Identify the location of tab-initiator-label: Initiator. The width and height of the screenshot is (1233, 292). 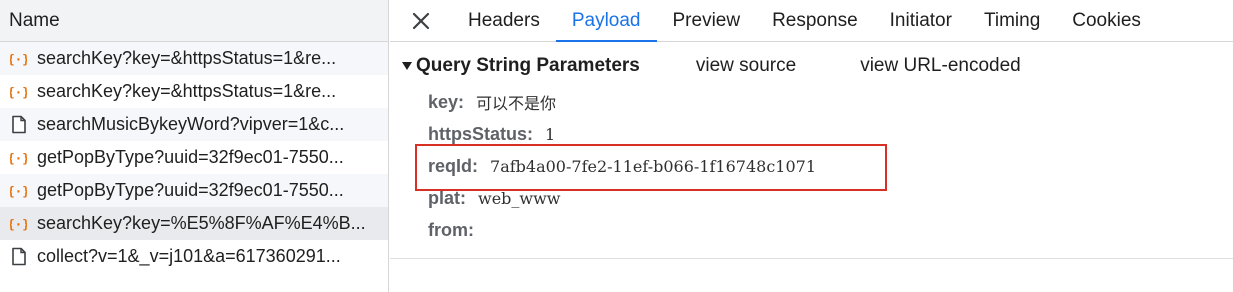
(920, 20).